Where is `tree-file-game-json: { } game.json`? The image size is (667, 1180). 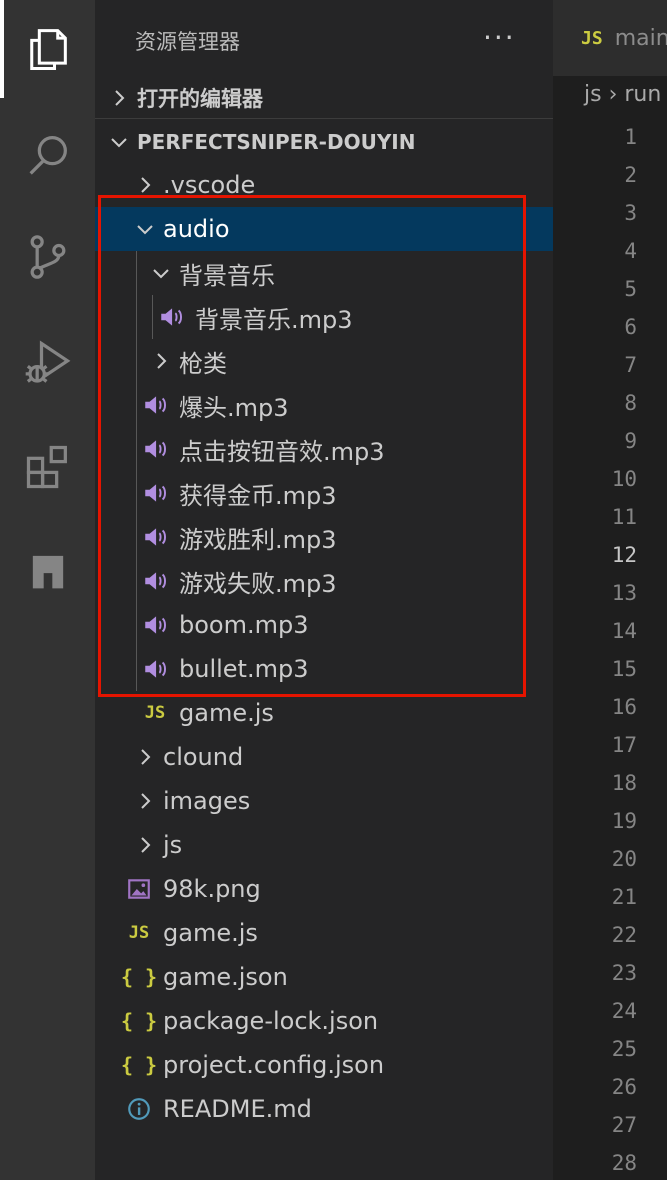
tree-file-game-json: { } game.json is located at coordinates (324, 977).